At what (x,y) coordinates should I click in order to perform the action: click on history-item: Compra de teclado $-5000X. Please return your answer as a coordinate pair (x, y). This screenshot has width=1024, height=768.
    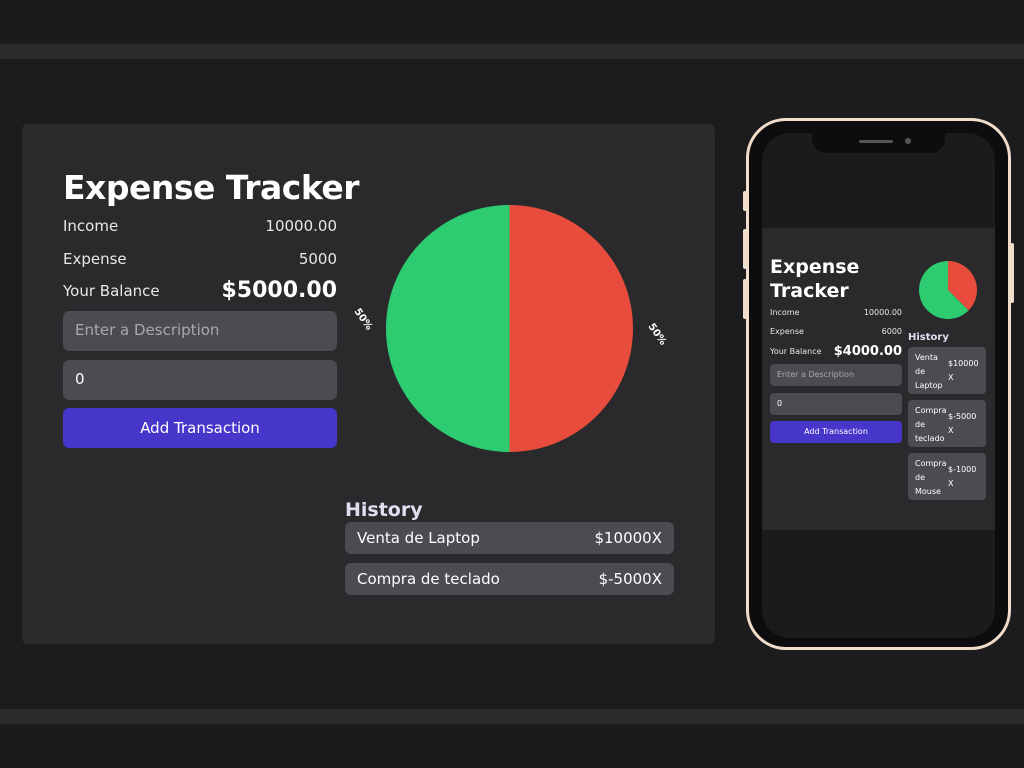
    Looking at the image, I should click on (509, 579).